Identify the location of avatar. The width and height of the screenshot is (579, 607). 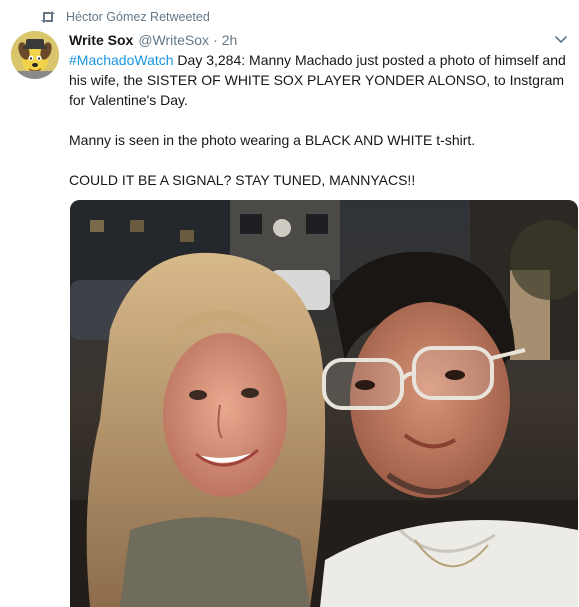
(35, 55).